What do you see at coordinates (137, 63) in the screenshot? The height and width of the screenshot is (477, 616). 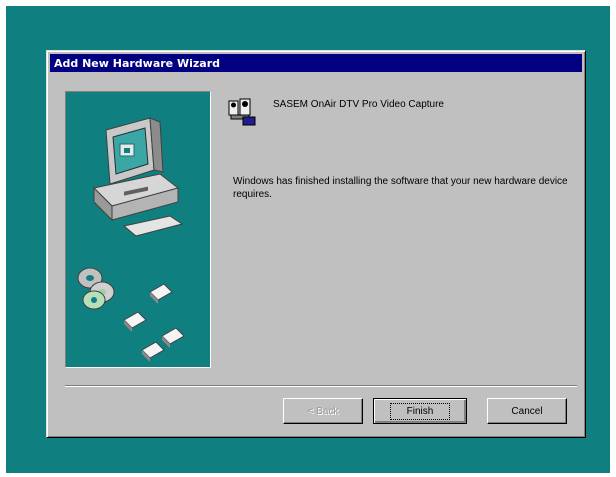 I see `window-title: Add New Hardware Wizard` at bounding box center [137, 63].